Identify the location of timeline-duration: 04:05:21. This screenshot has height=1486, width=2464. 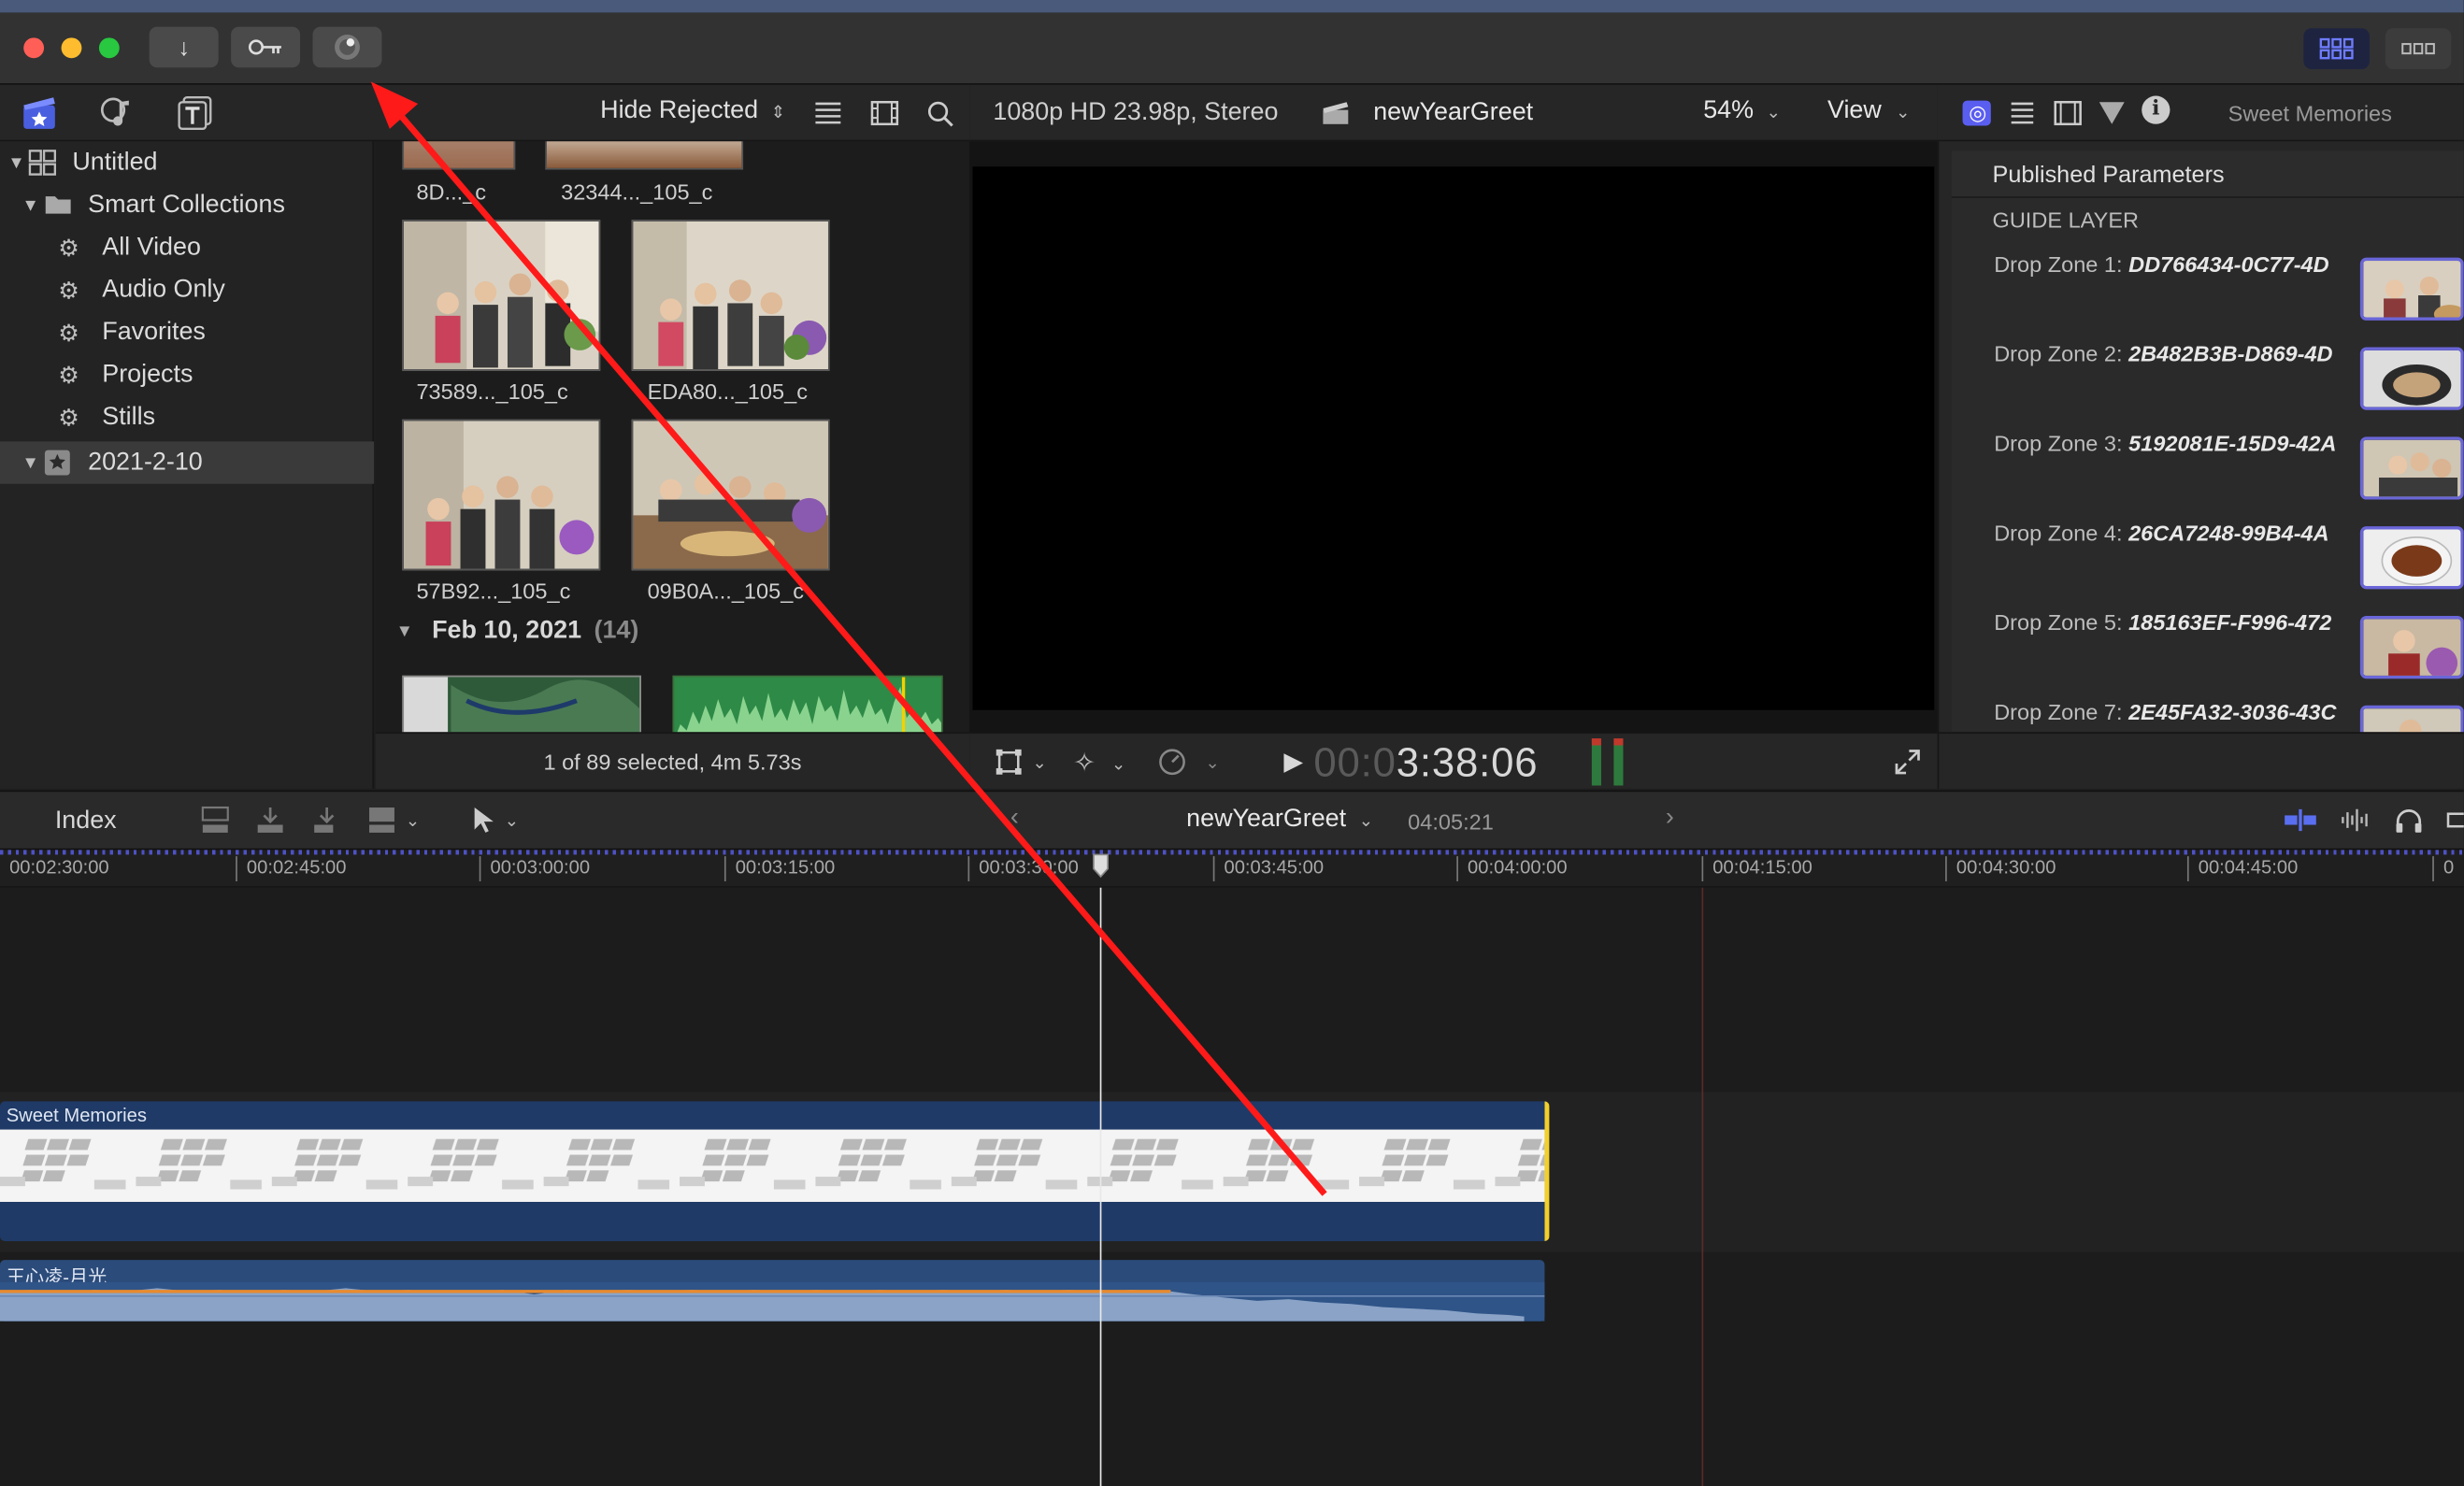
(1451, 822).